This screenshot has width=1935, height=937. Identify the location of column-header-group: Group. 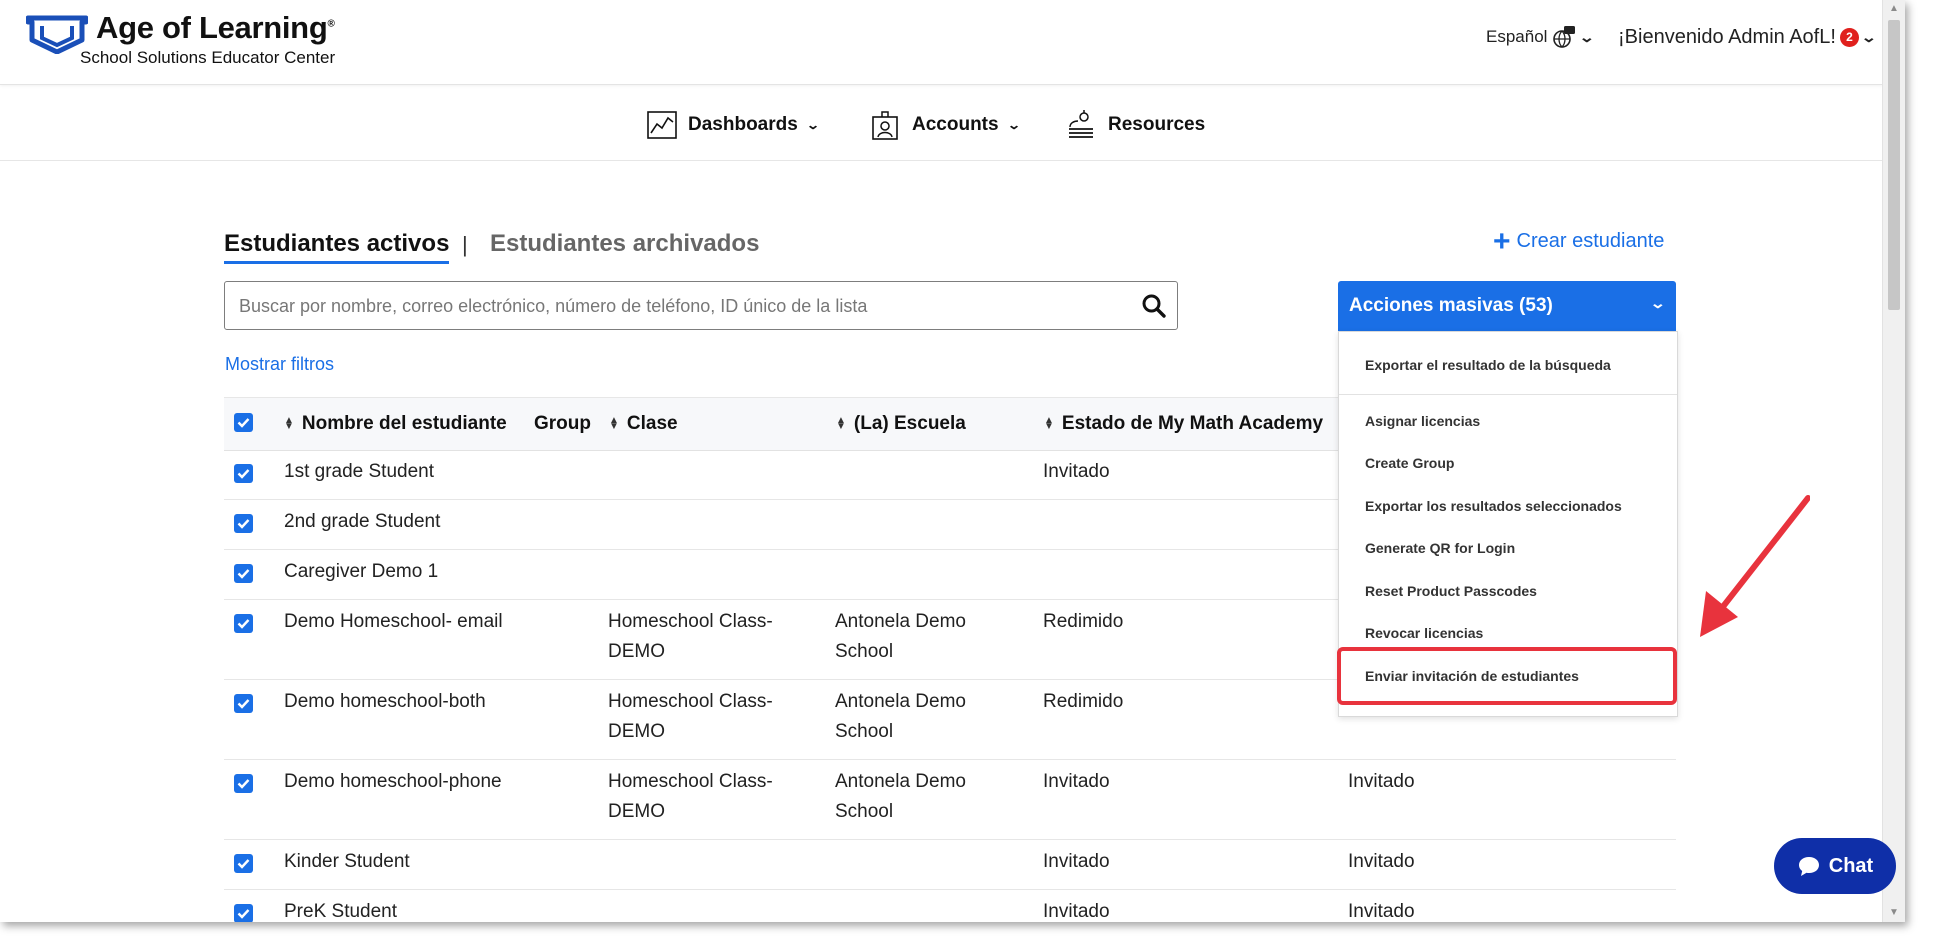
(562, 424).